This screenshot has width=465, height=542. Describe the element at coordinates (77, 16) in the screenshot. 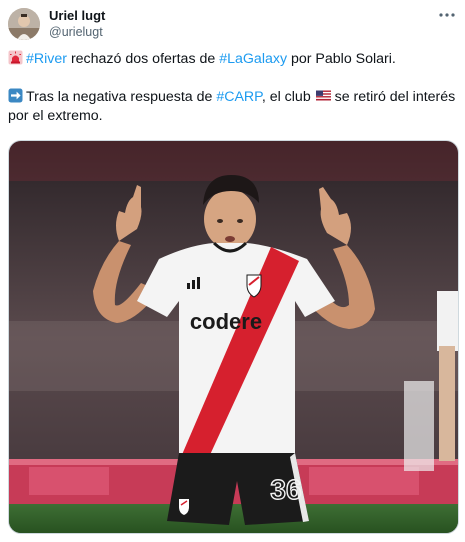

I see `author-display-name: Uriel lugt` at that location.